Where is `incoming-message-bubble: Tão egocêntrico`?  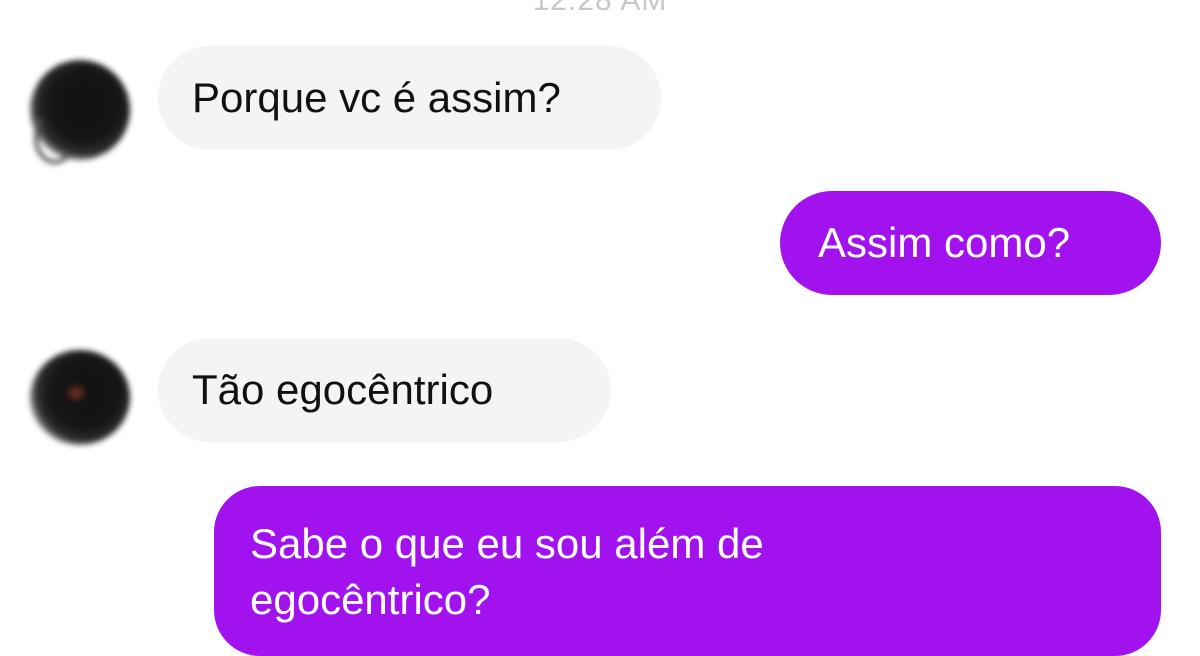 incoming-message-bubble: Tão egocêntrico is located at coordinates (384, 390).